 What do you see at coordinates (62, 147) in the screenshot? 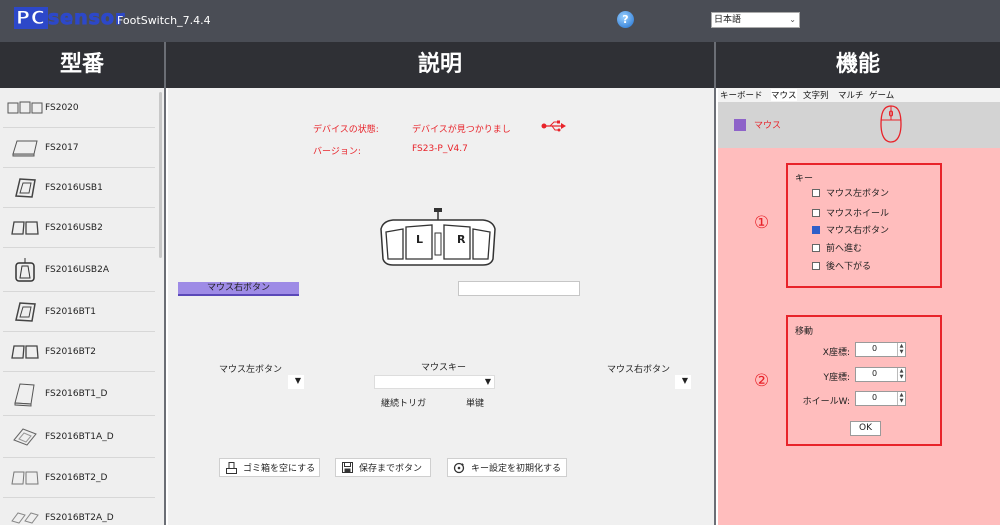
I see `model-label: FS2017` at bounding box center [62, 147].